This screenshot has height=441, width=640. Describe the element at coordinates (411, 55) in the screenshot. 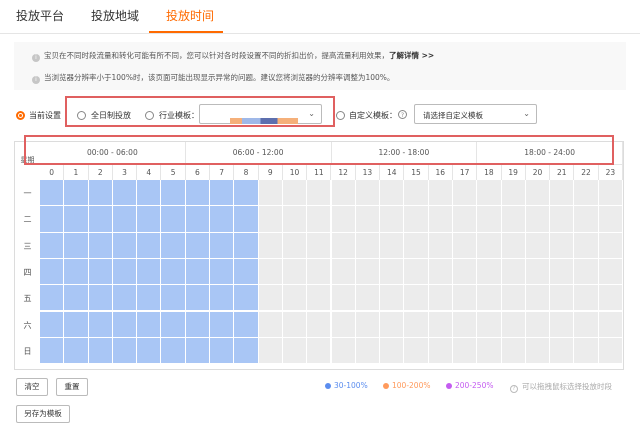

I see `learn-more-link: 了解详情 >>` at that location.